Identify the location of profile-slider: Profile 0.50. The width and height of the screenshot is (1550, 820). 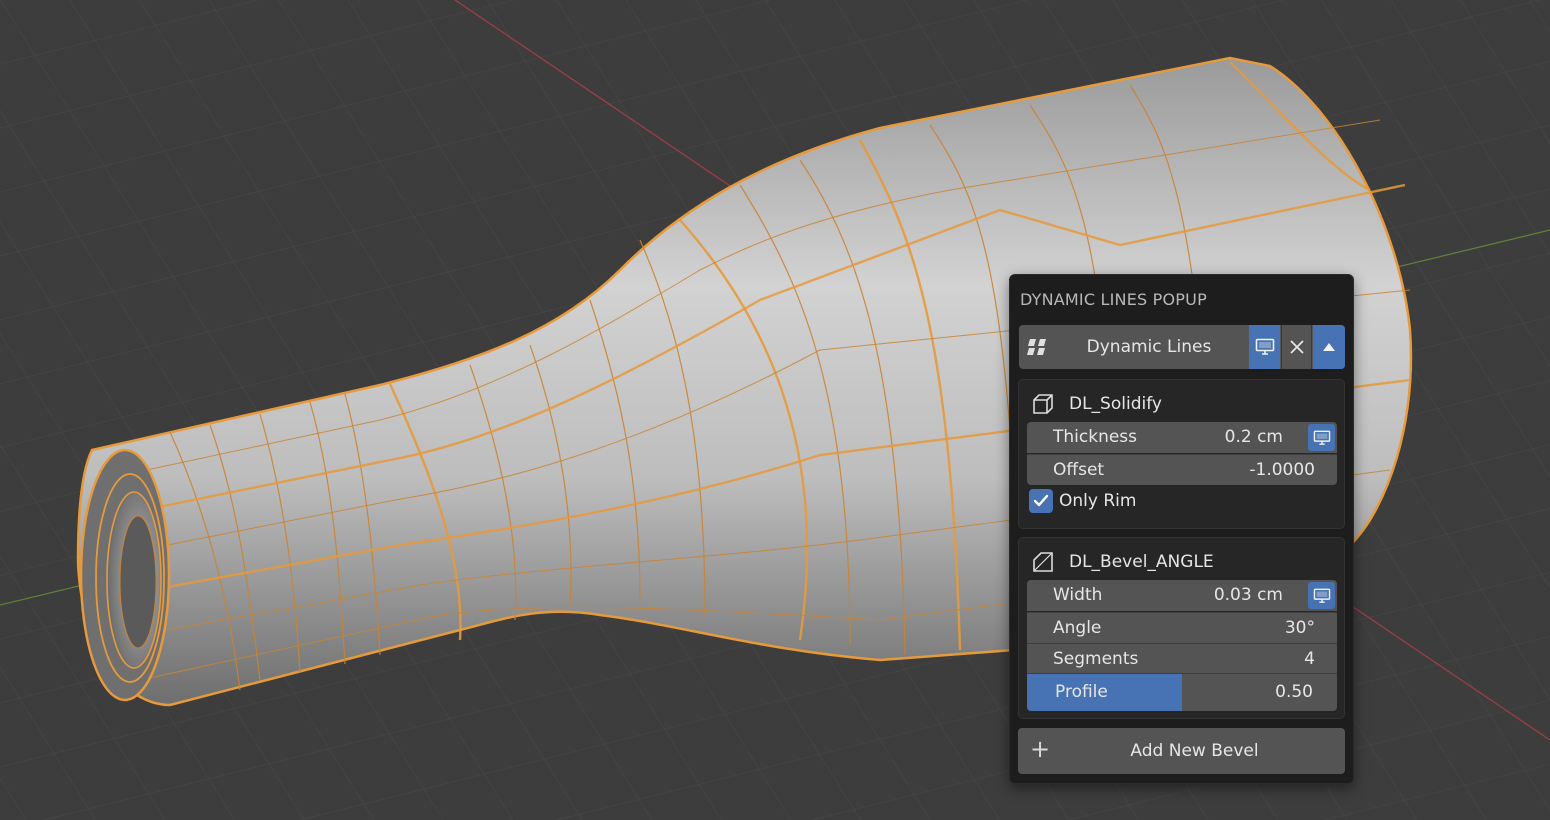
(1182, 692).